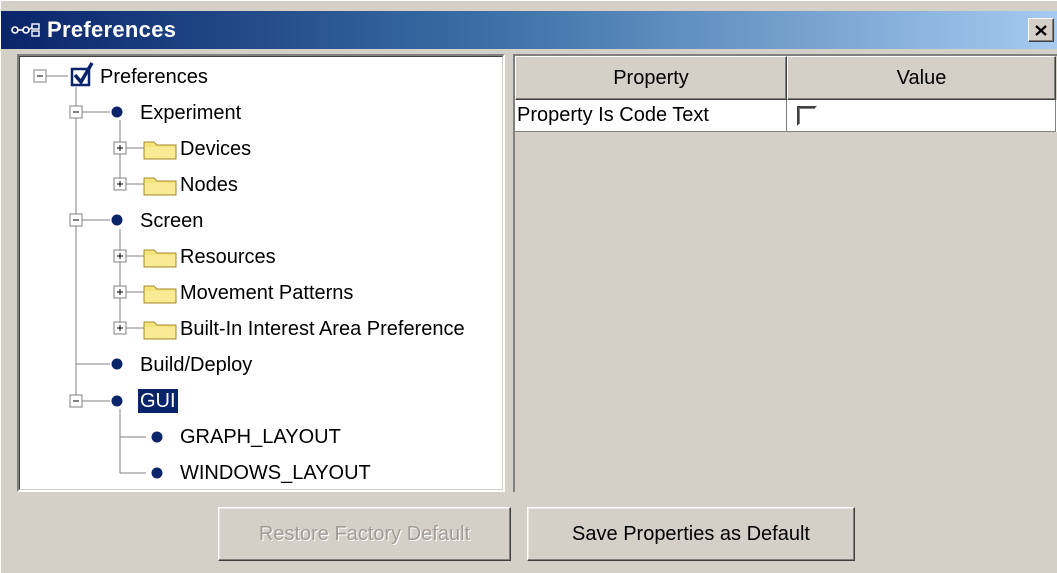 This screenshot has height=573, width=1057. What do you see at coordinates (120, 292) in the screenshot?
I see `expand-icon-movement-patterns` at bounding box center [120, 292].